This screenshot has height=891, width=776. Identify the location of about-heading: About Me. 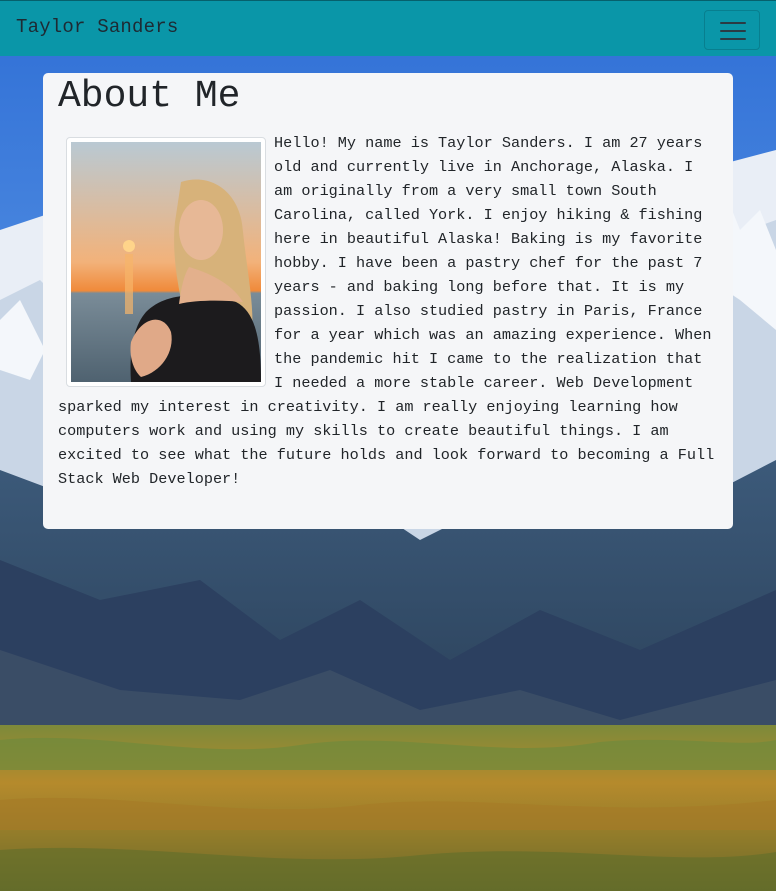
(149, 96).